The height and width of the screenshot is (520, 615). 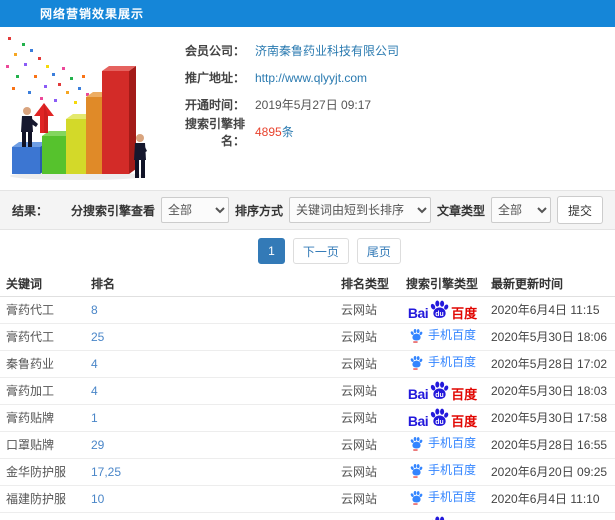 What do you see at coordinates (214, 78) in the screenshot?
I see `promo-url-label: 推广地址：` at bounding box center [214, 78].